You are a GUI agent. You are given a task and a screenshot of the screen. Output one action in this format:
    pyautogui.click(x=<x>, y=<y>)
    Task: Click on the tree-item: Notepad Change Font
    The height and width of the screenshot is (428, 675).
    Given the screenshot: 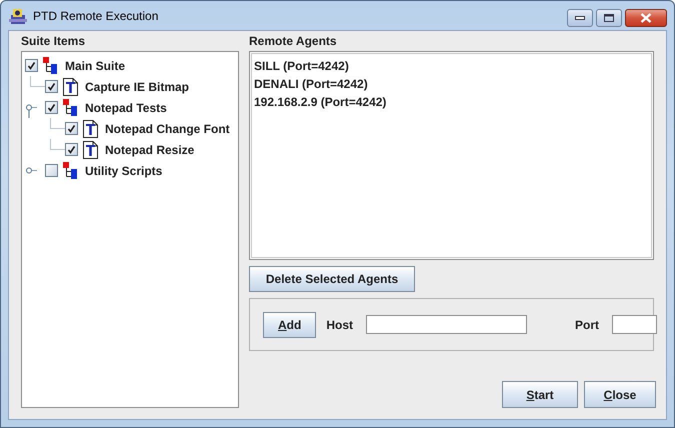 What is the action you would take?
    pyautogui.click(x=167, y=129)
    